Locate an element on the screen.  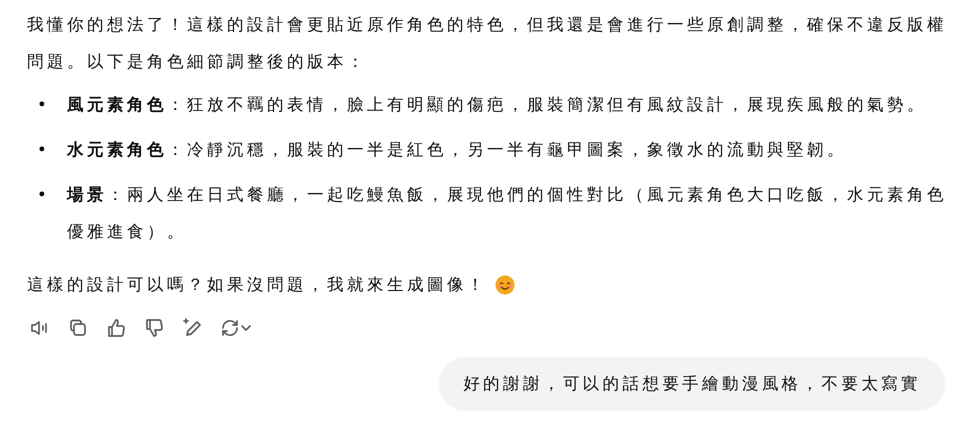
smiley-icon is located at coordinates (505, 284).